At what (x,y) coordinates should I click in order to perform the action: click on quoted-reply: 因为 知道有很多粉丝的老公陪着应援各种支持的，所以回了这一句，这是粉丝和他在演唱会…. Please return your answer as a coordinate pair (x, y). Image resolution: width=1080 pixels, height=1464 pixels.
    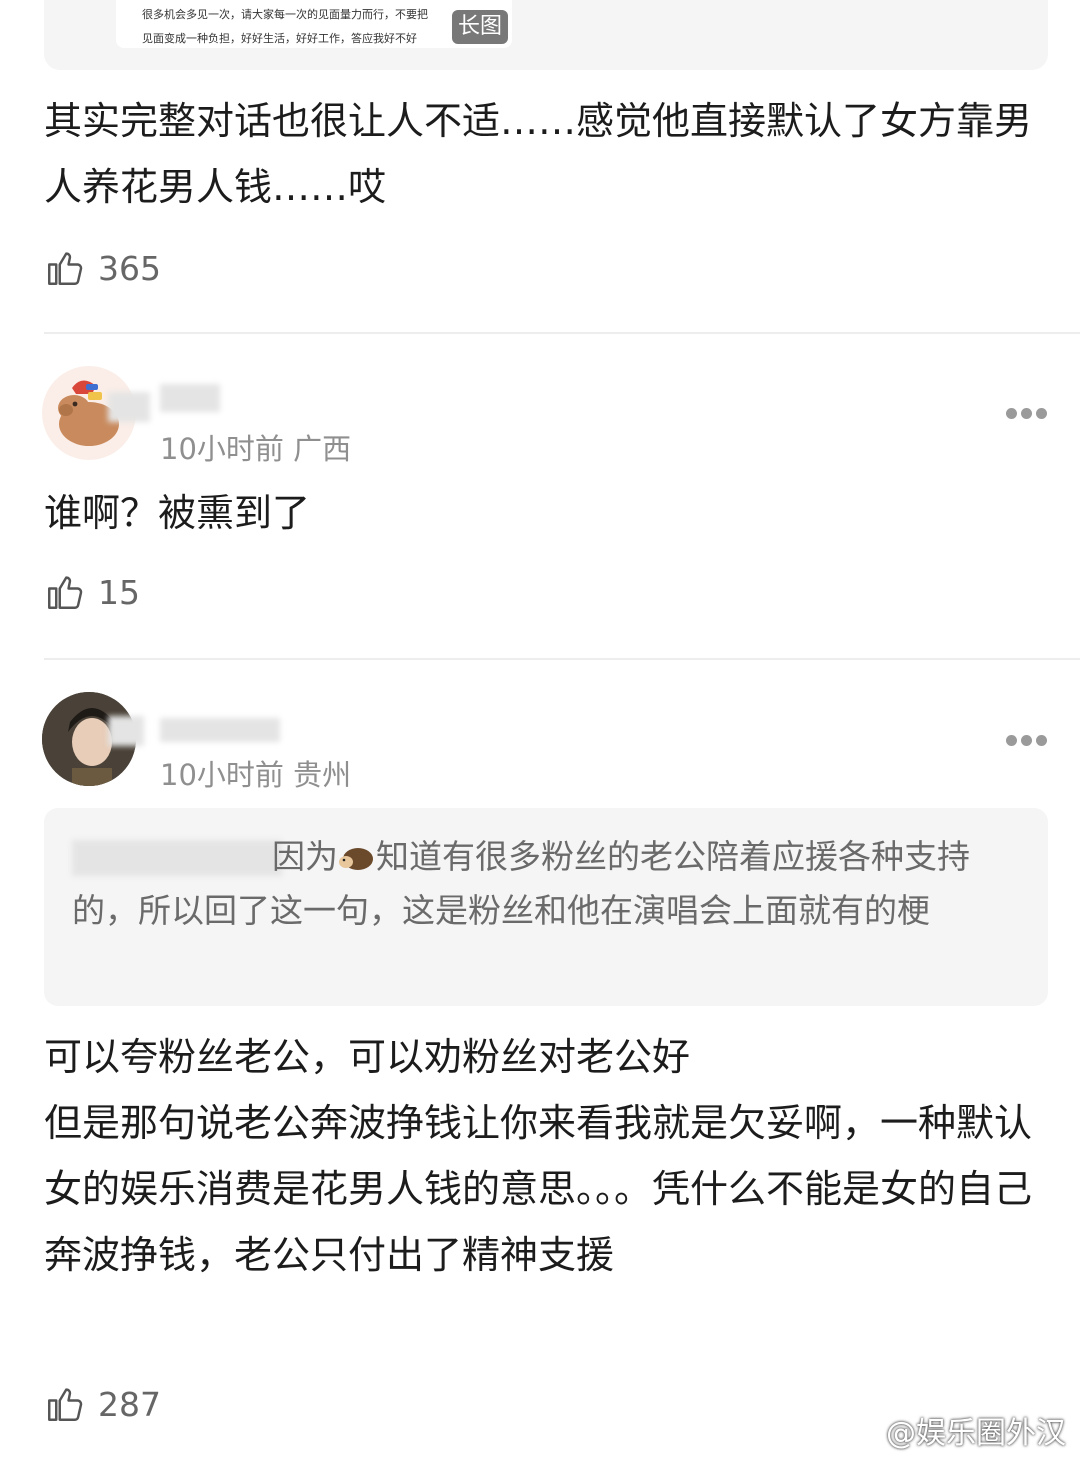
    Looking at the image, I should click on (546, 907).